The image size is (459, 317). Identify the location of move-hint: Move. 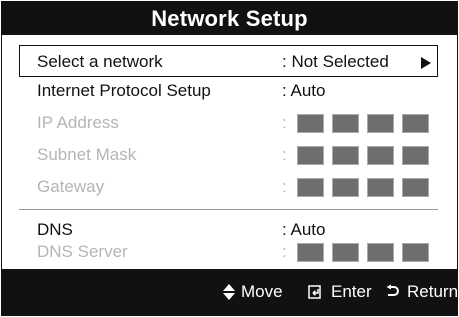
(253, 292).